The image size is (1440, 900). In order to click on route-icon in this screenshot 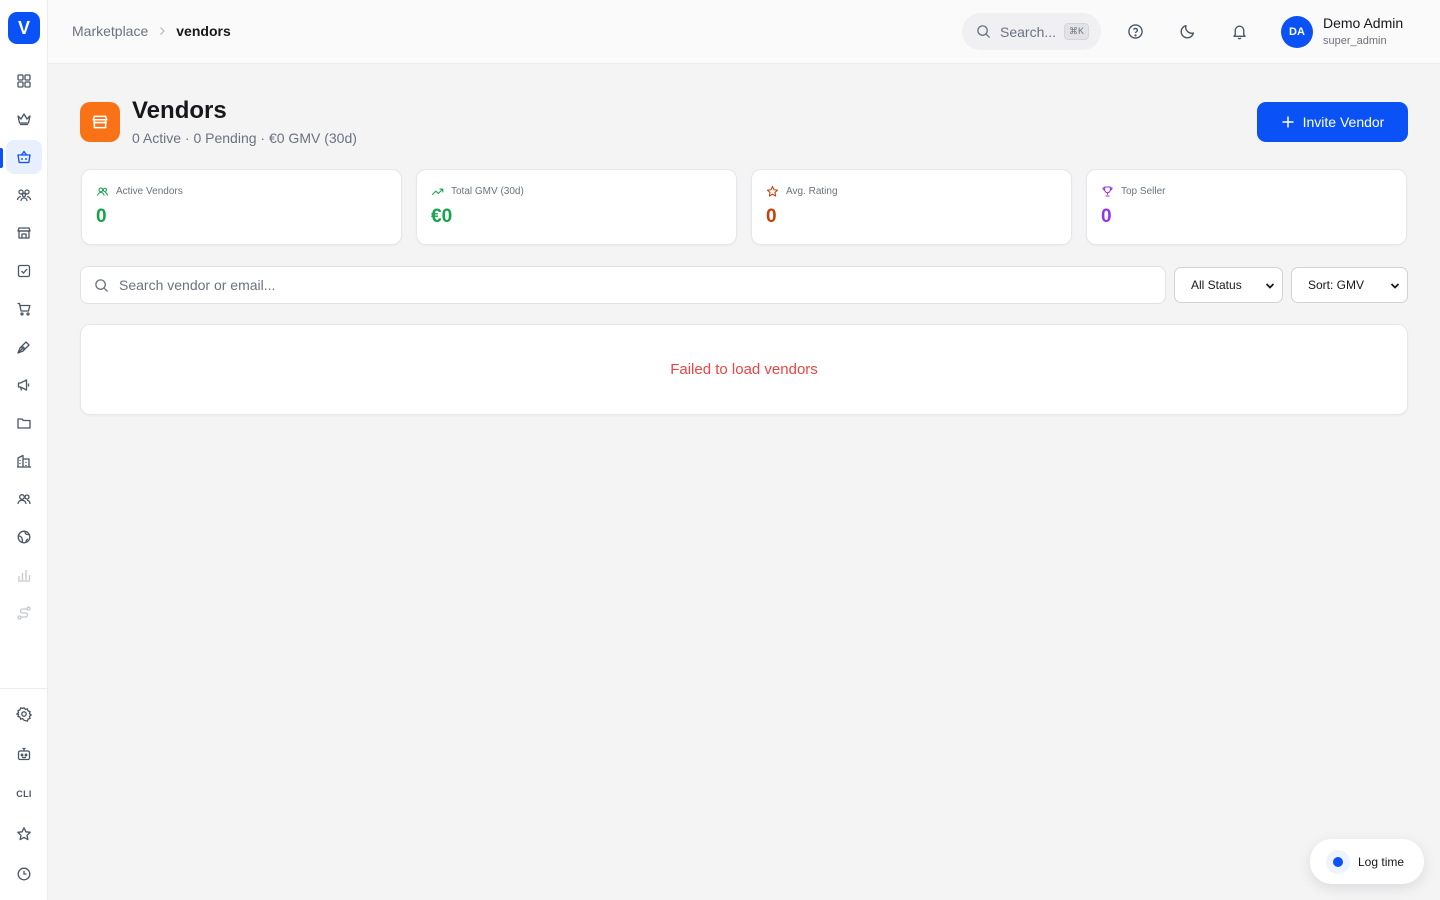, I will do `click(24, 613)`.